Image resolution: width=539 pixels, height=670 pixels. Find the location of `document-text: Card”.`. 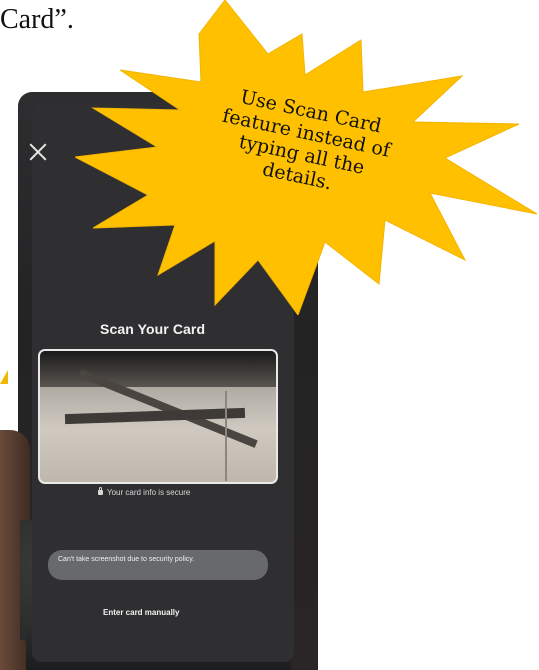

document-text: Card”. is located at coordinates (37, 19).